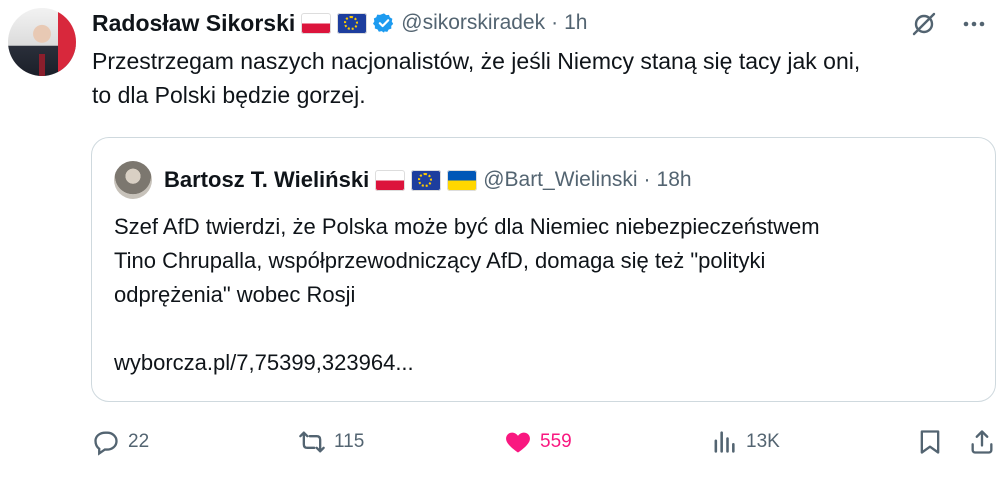  What do you see at coordinates (473, 23) in the screenshot?
I see `author-handle: @sikorskiradek` at bounding box center [473, 23].